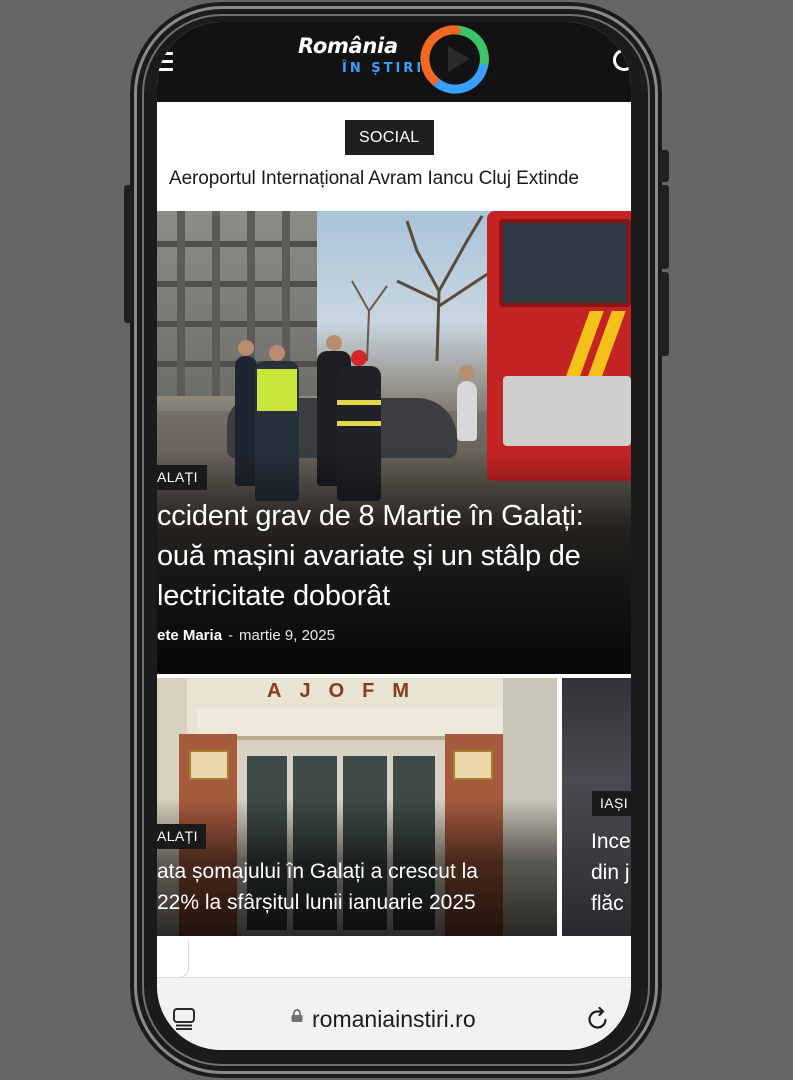  I want to click on logo-word-romania: România, so click(348, 46).